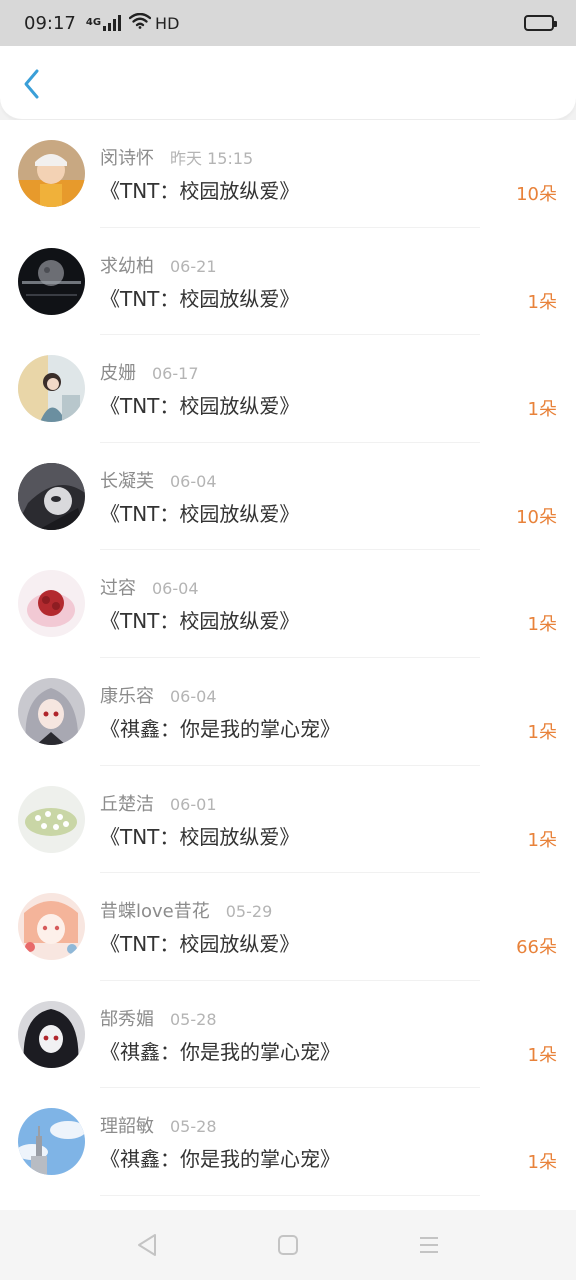  Describe the element at coordinates (127, 266) in the screenshot. I see `user-name: 求幼柏` at that location.